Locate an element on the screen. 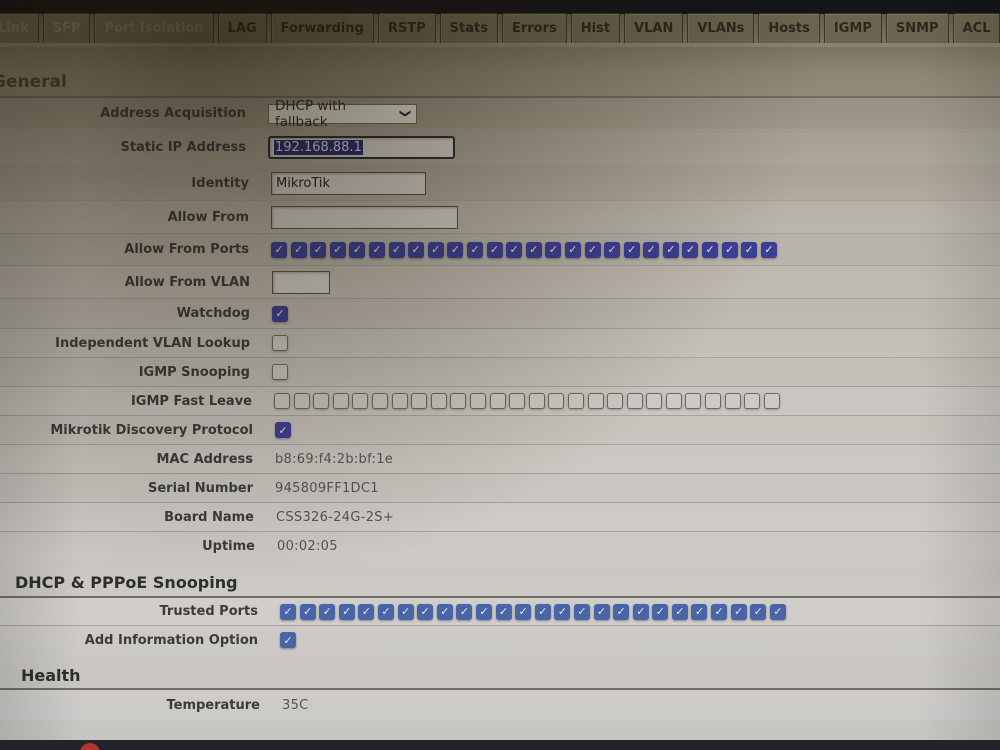  static-ip-input: 192.168.88.1 is located at coordinates (361, 147).